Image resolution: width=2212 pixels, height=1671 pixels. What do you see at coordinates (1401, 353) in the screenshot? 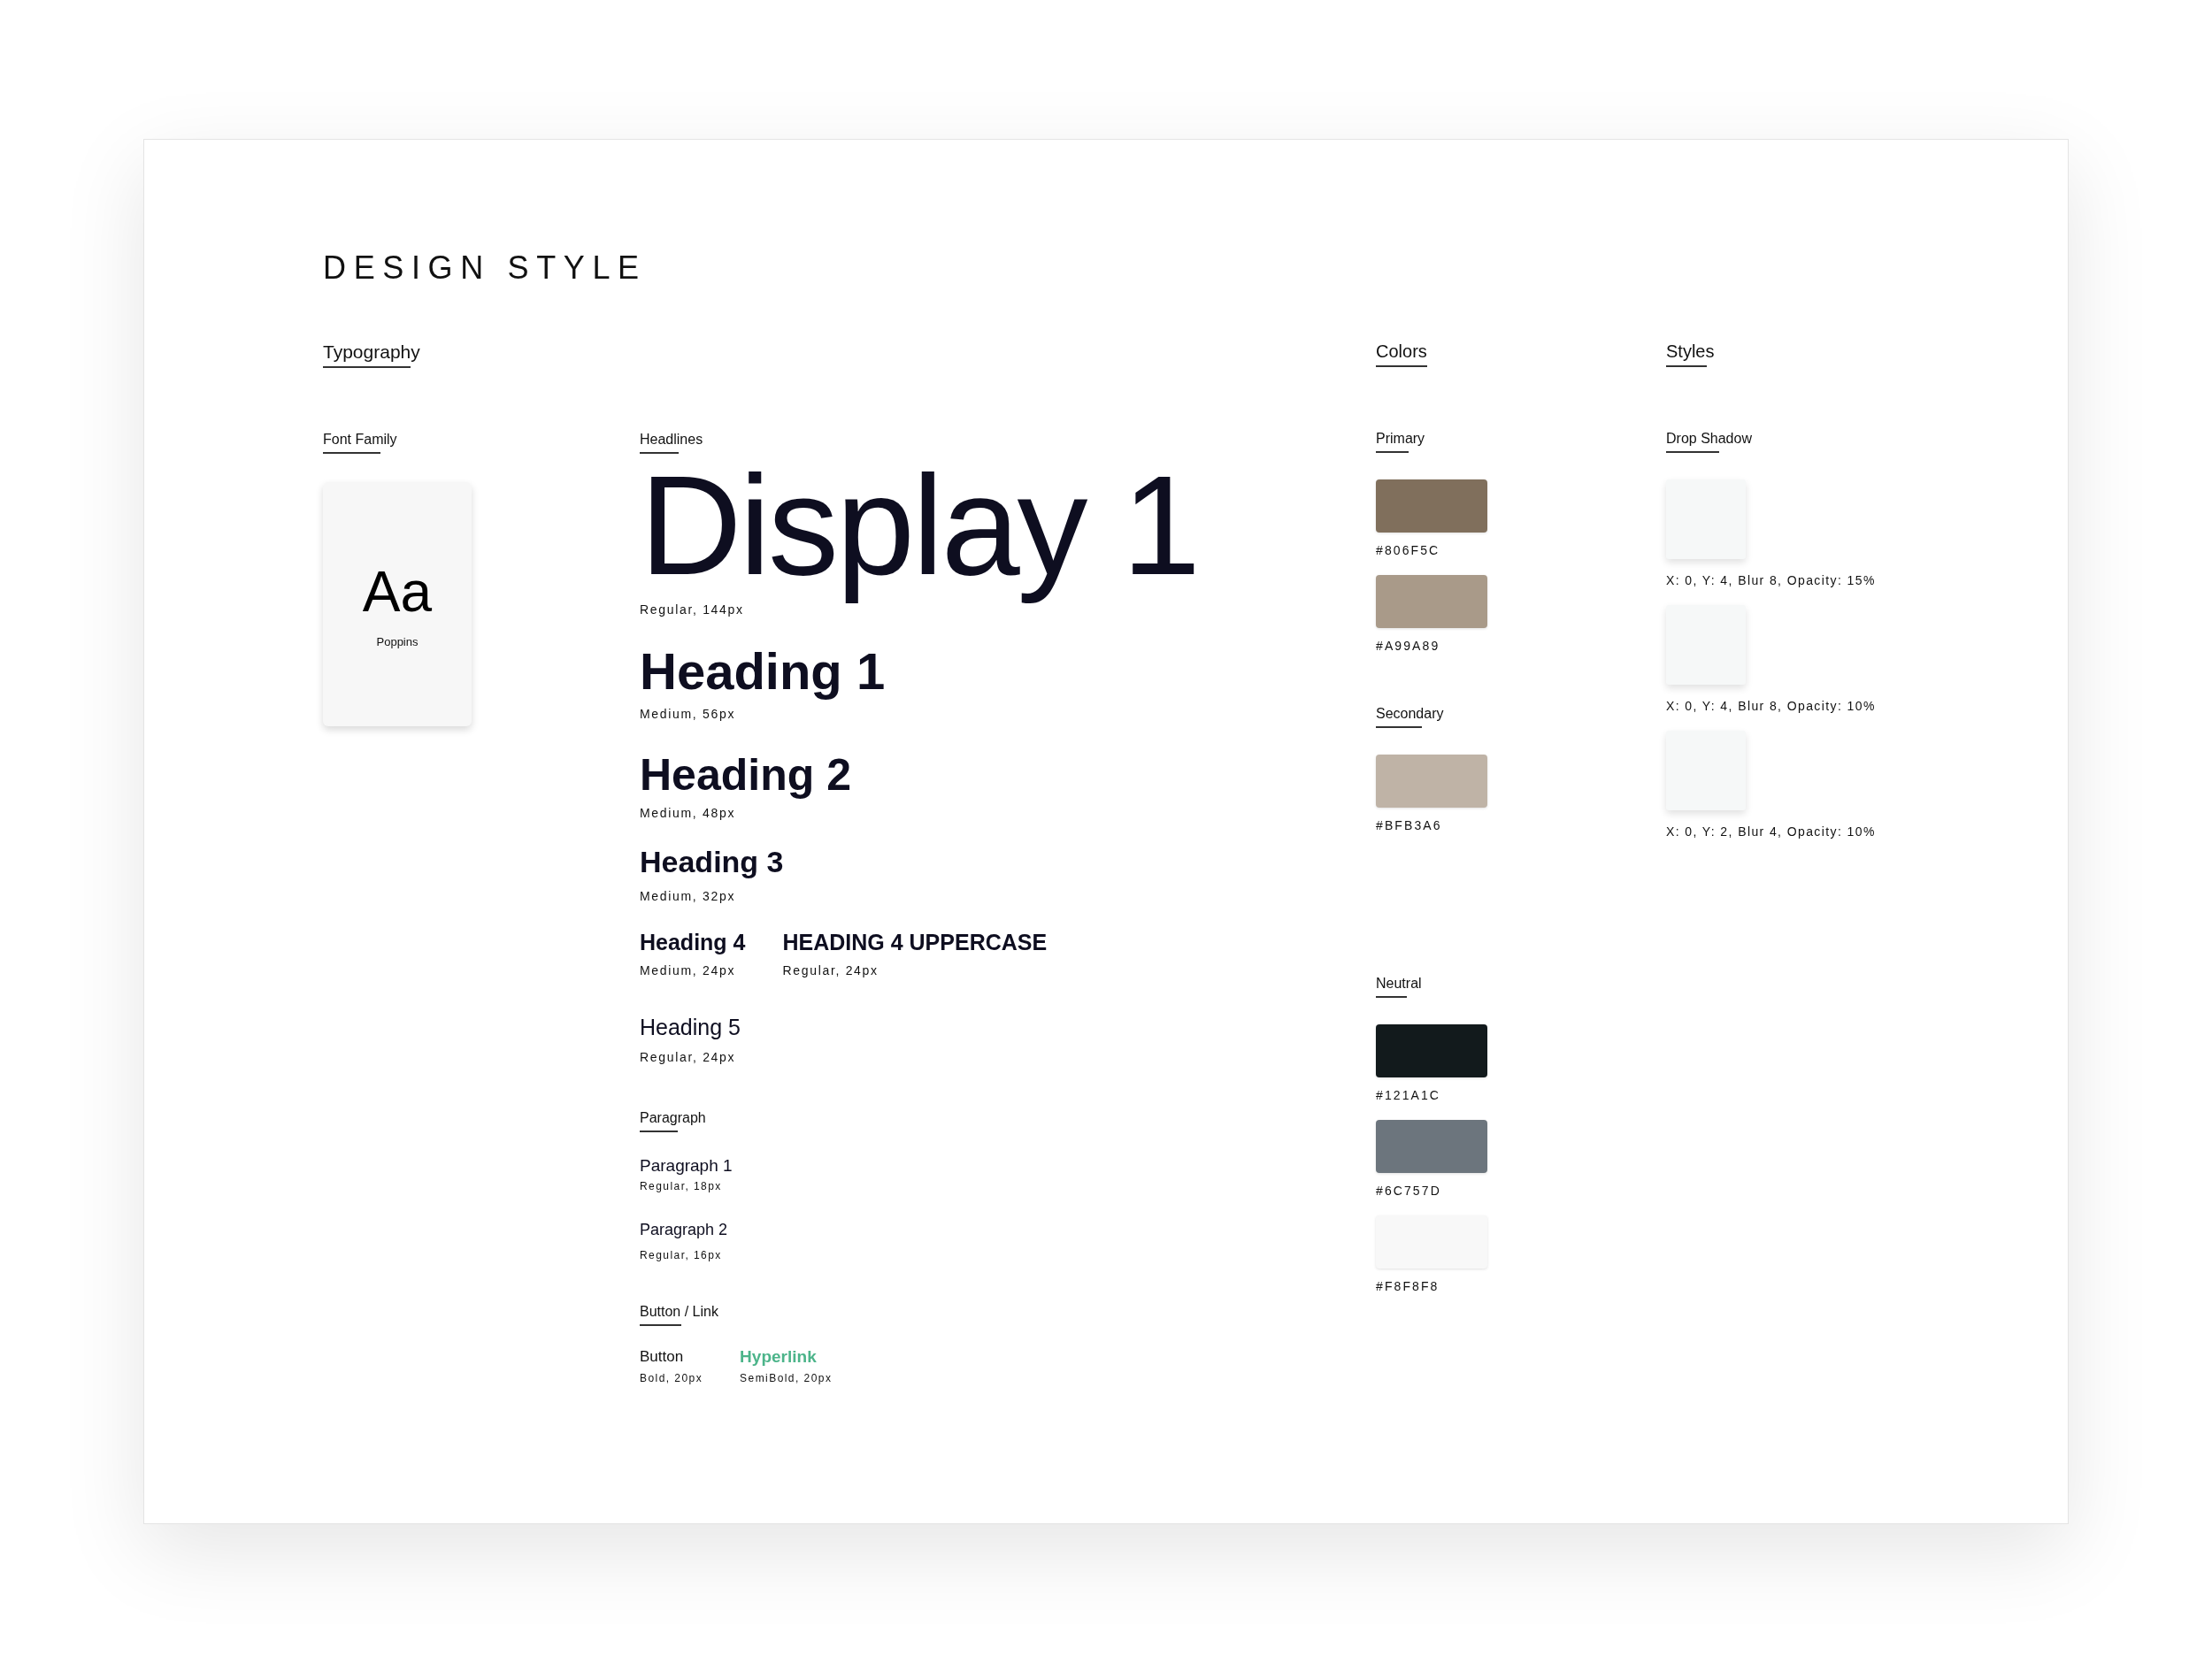
I see `section-label: Colors` at bounding box center [1401, 353].